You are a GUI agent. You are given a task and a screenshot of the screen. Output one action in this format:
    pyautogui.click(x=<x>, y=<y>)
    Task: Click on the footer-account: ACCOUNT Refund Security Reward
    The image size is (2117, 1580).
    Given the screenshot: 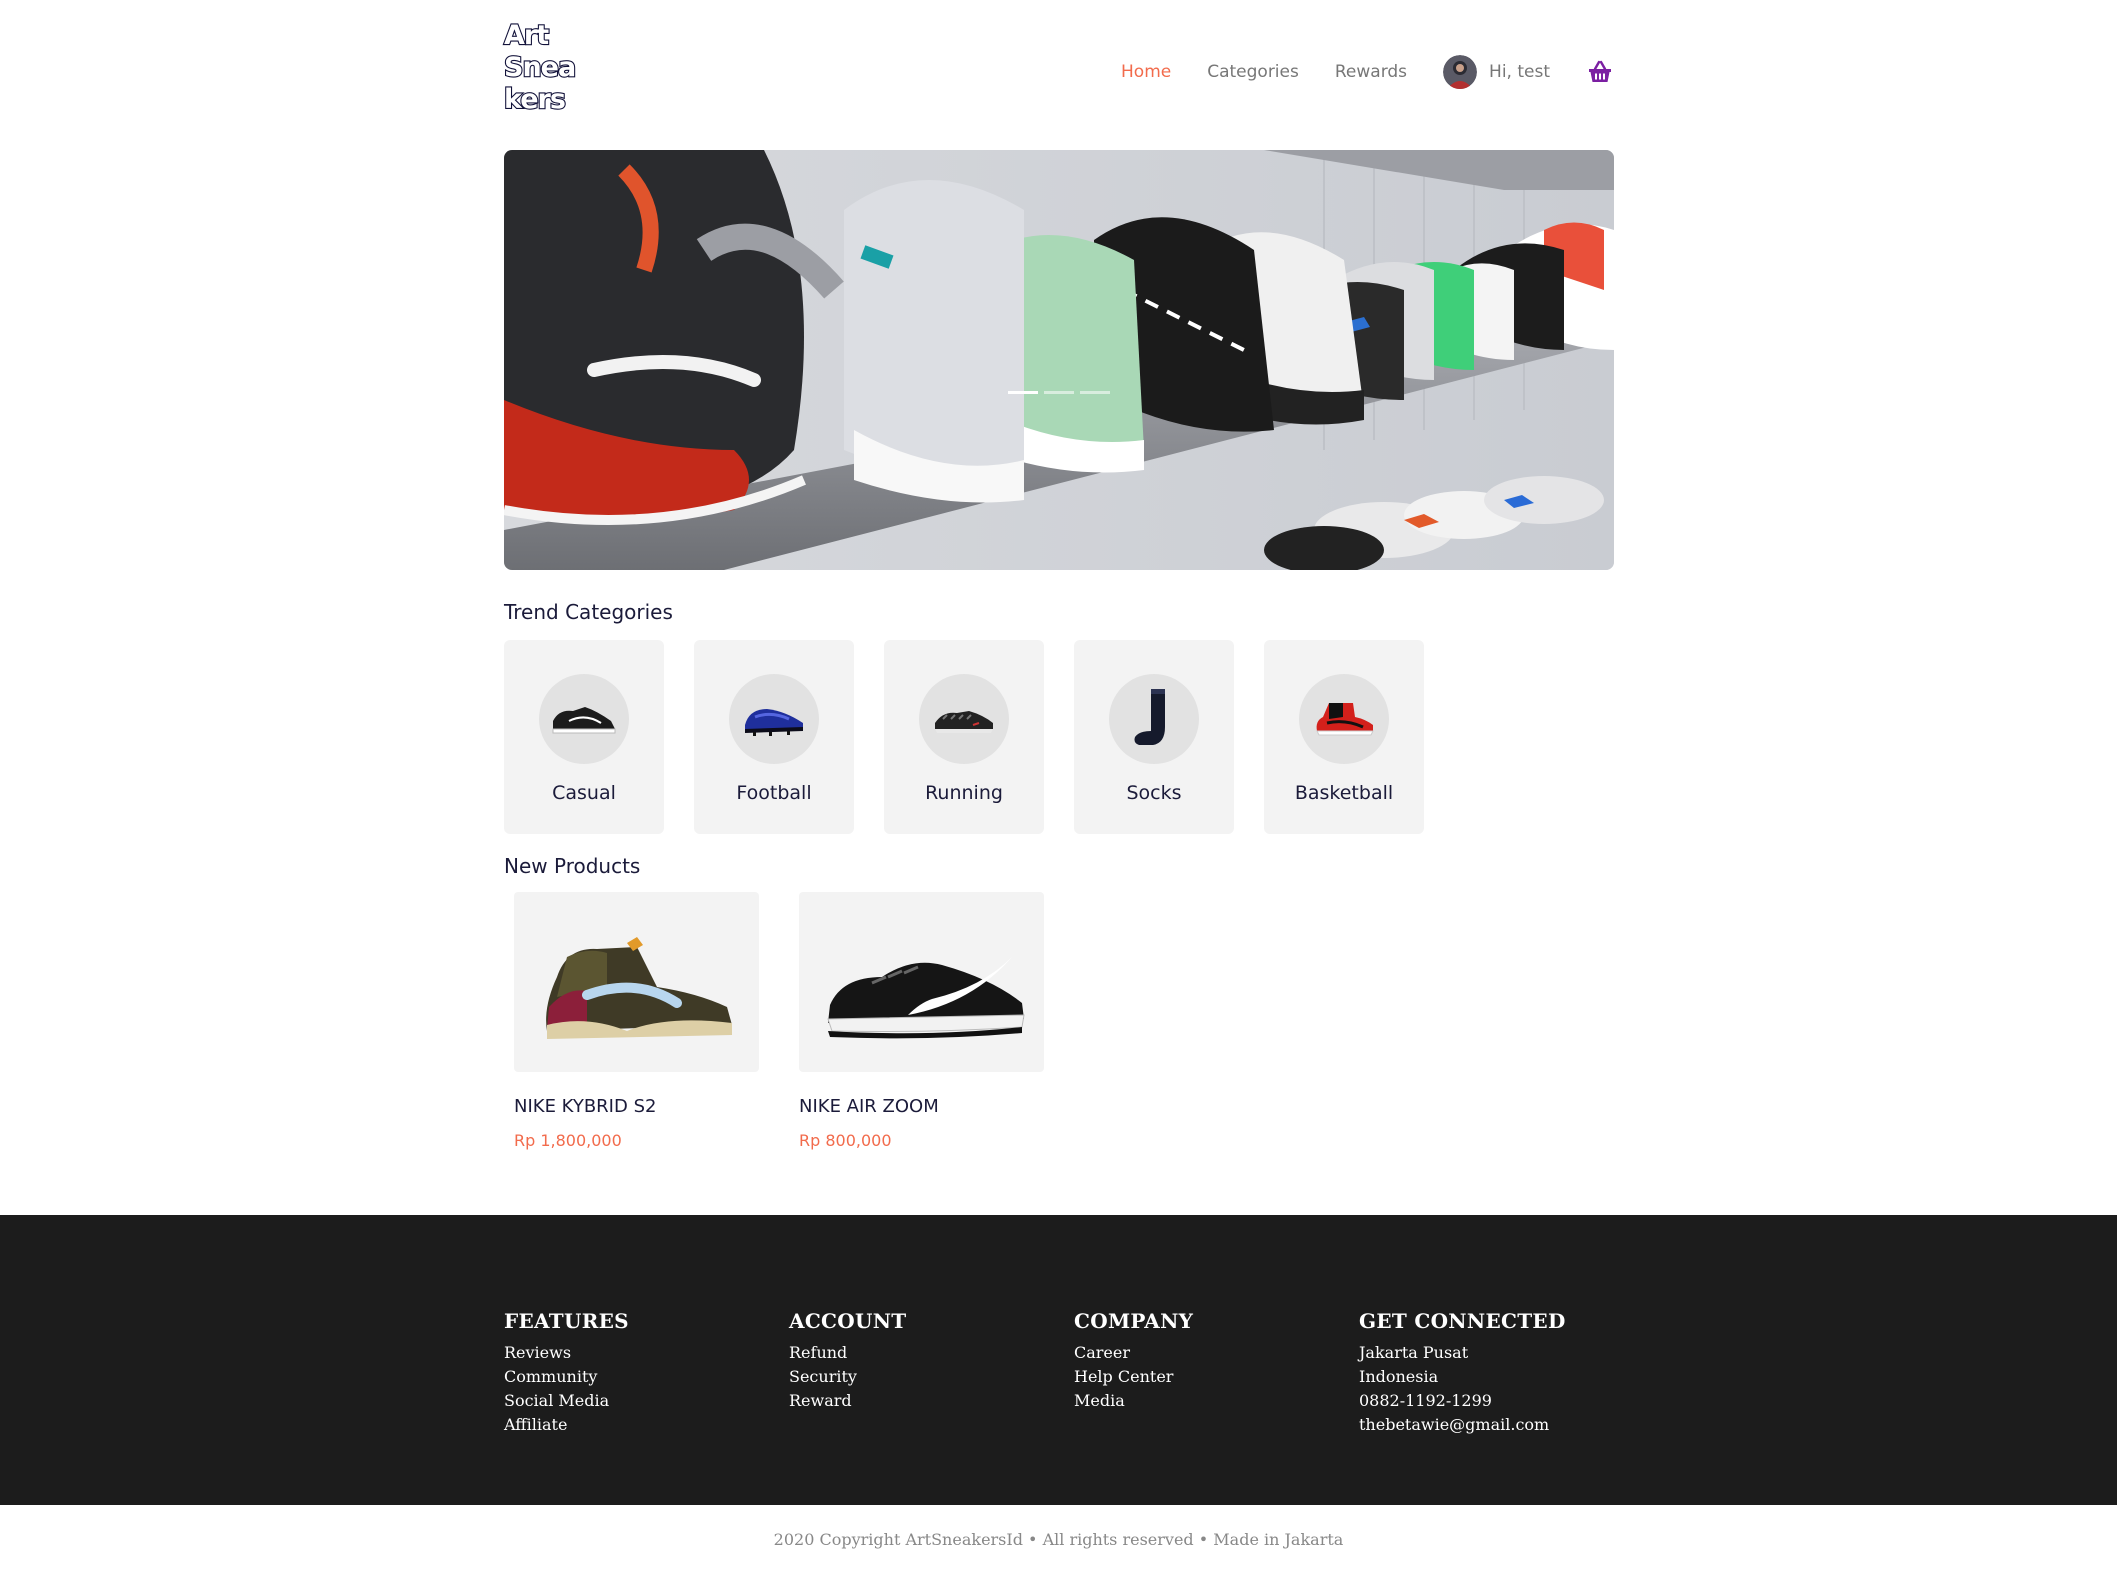 What is the action you would take?
    pyautogui.click(x=847, y=1361)
    